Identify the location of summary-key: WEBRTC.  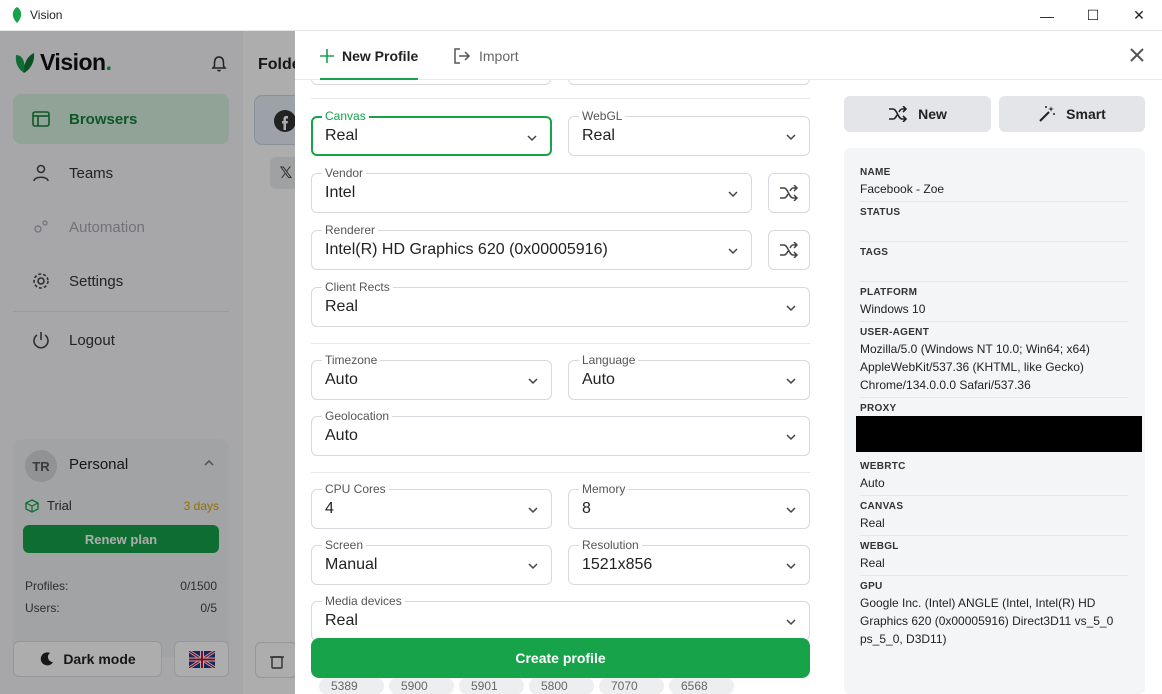
(883, 466).